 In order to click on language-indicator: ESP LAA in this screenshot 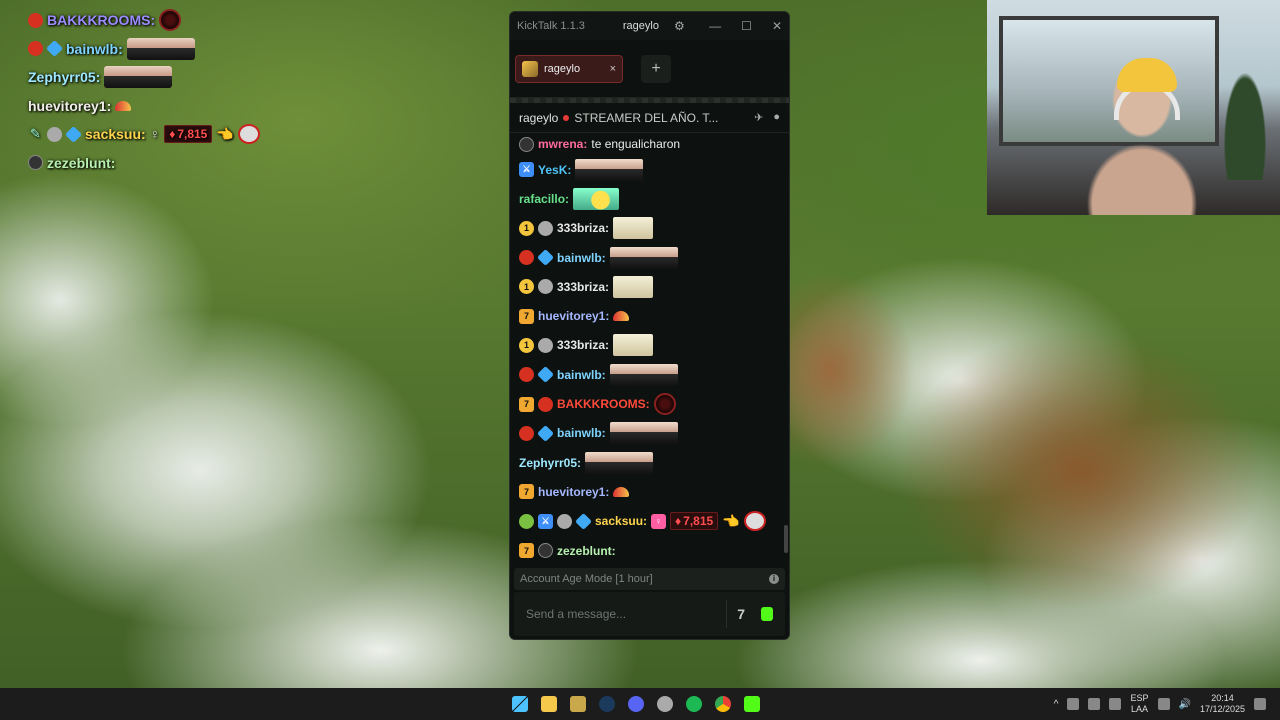, I will do `click(1139, 704)`.